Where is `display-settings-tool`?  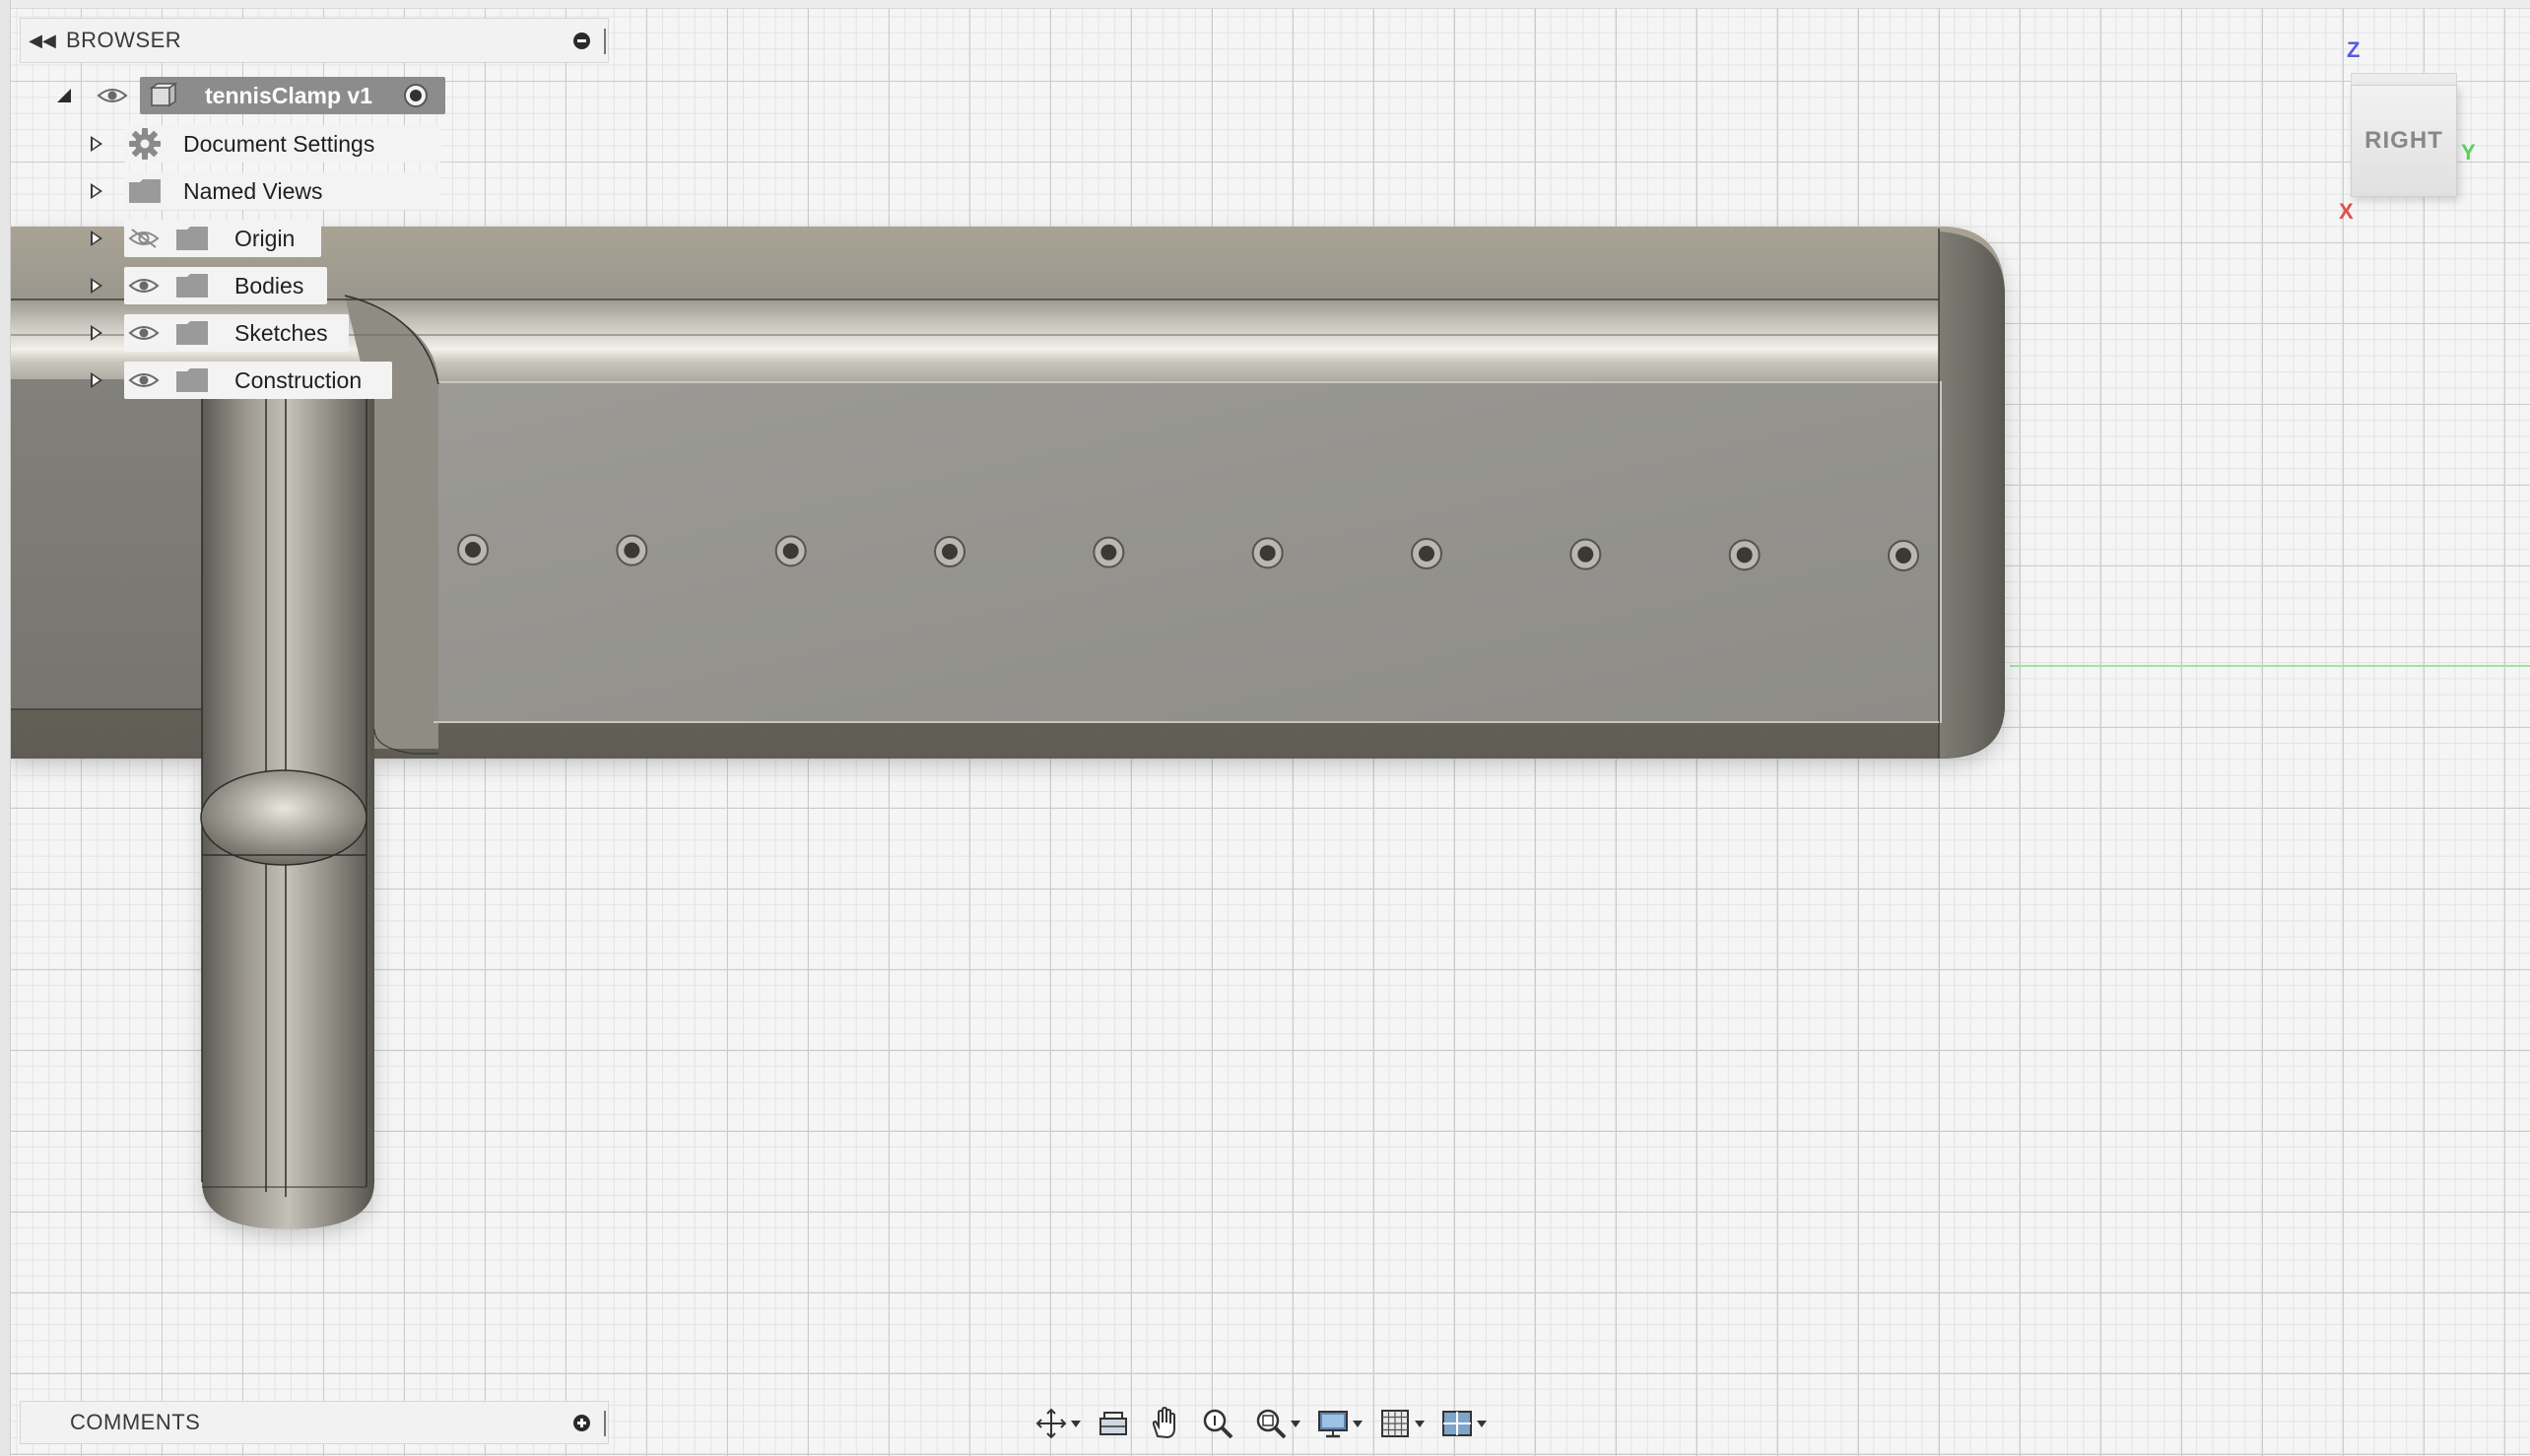 display-settings-tool is located at coordinates (1339, 1423).